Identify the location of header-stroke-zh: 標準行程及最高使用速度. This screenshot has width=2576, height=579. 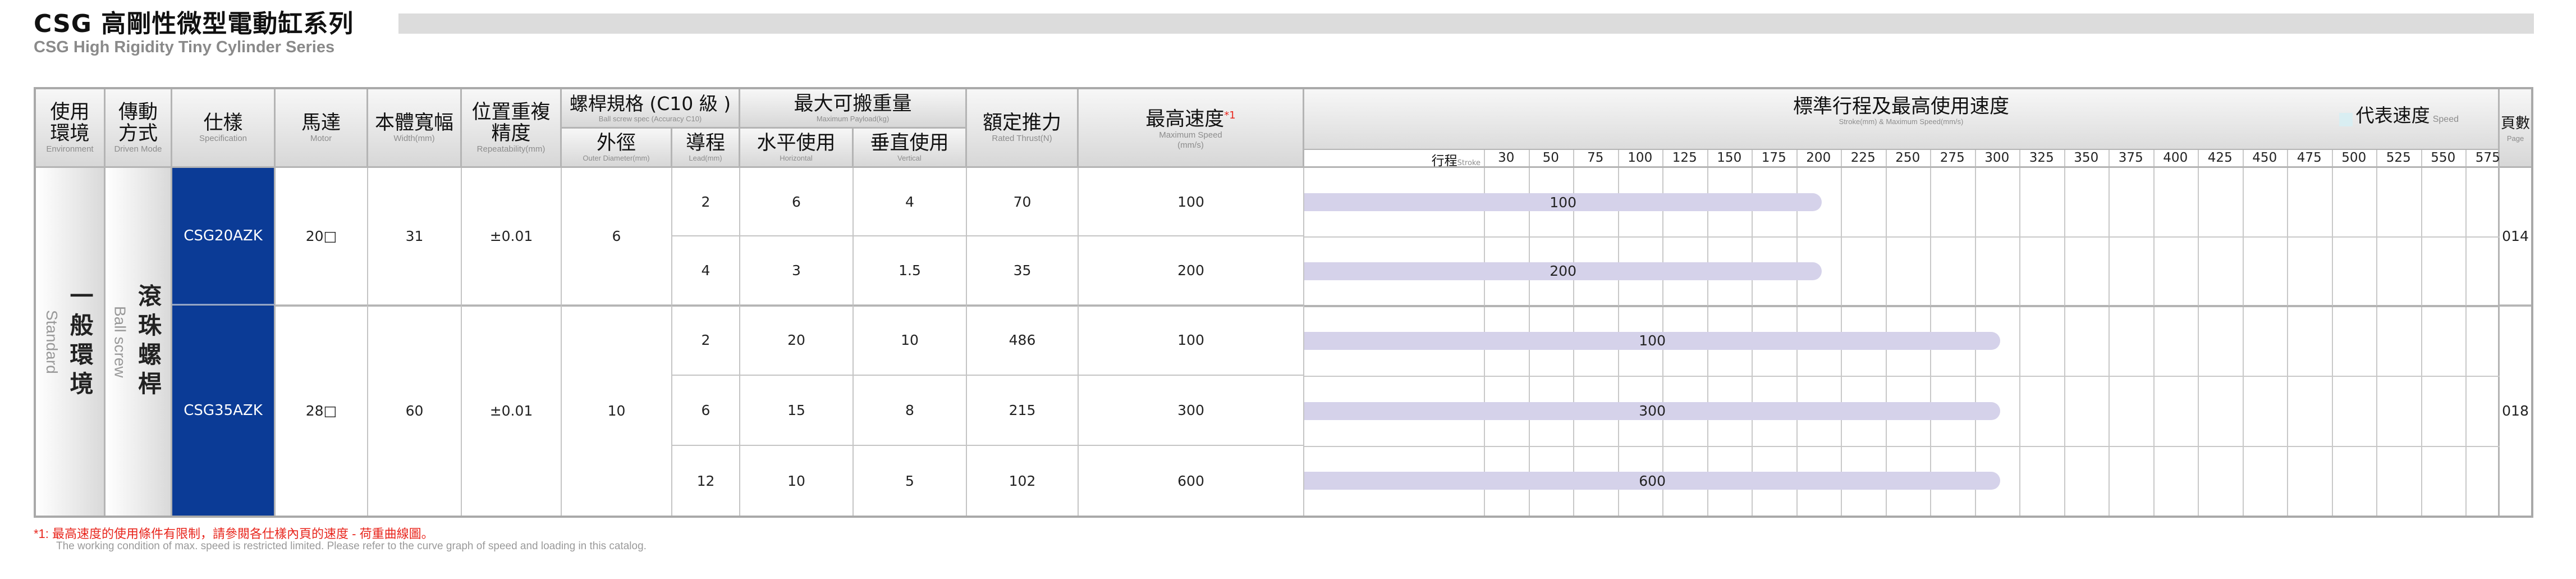
(1901, 106).